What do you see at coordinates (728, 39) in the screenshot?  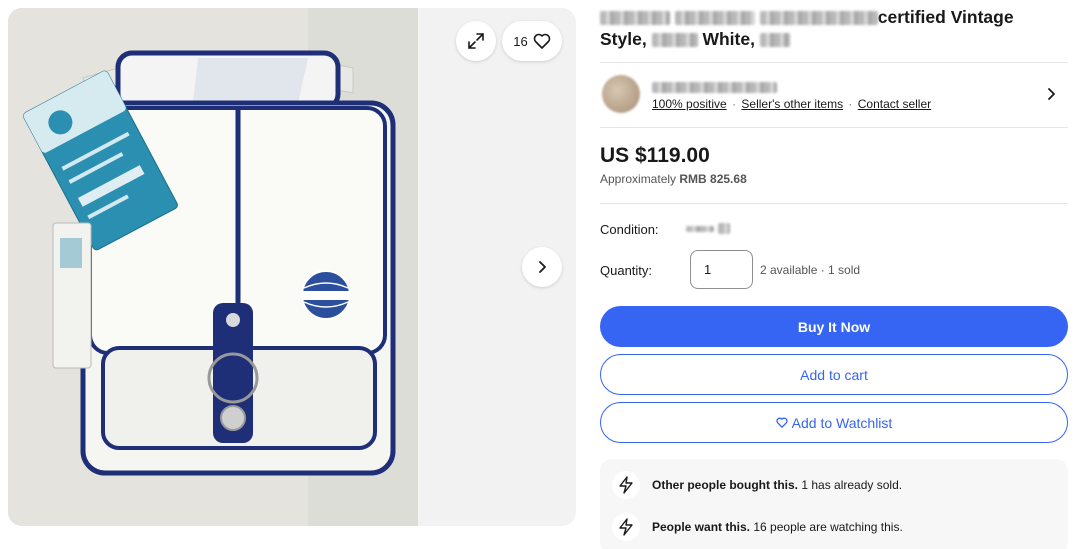 I see `title-part-3: White,` at bounding box center [728, 39].